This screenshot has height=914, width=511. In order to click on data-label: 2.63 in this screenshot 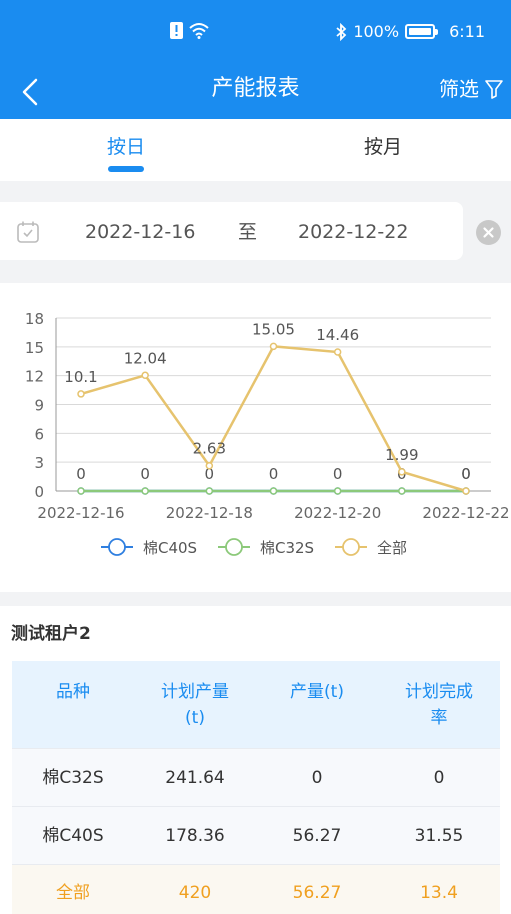, I will do `click(209, 449)`.